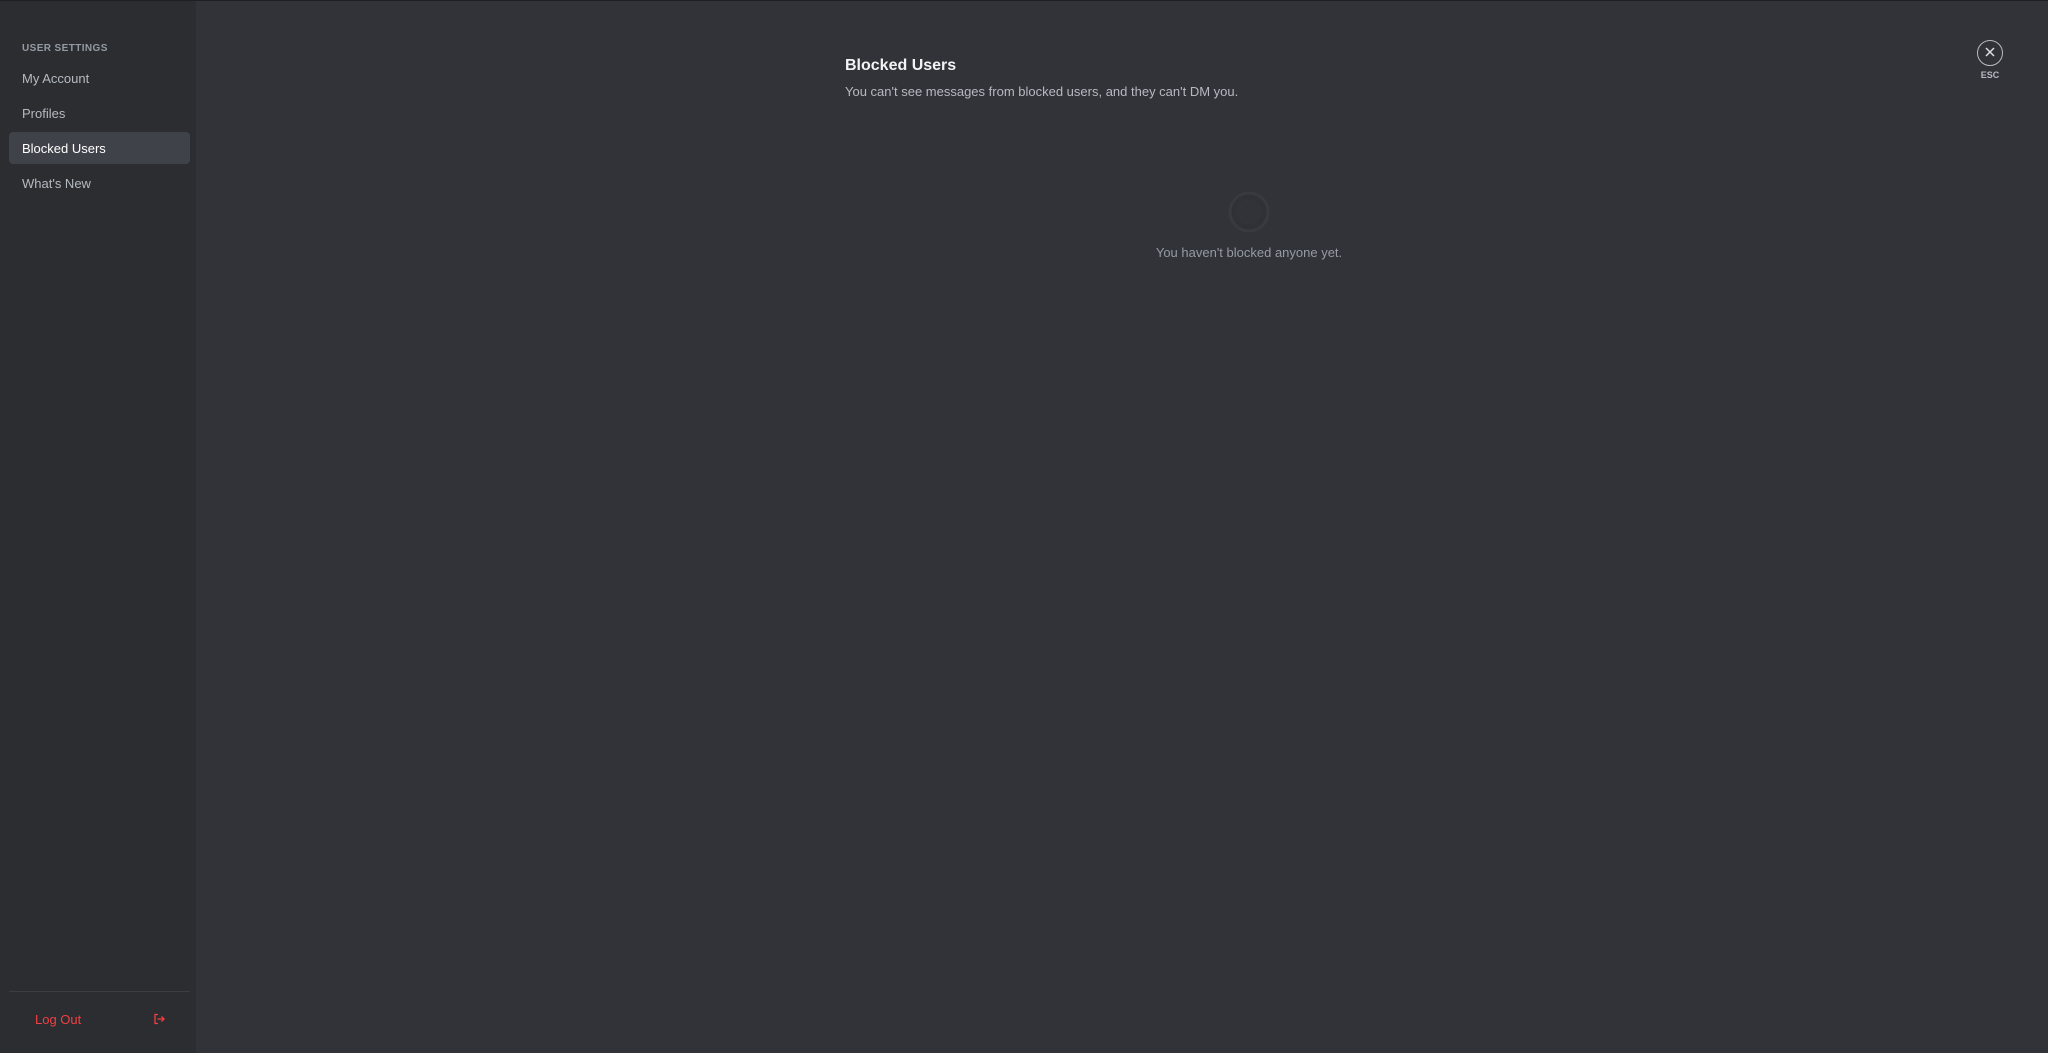  What do you see at coordinates (1249, 212) in the screenshot?
I see `blocked-users-empty-icon` at bounding box center [1249, 212].